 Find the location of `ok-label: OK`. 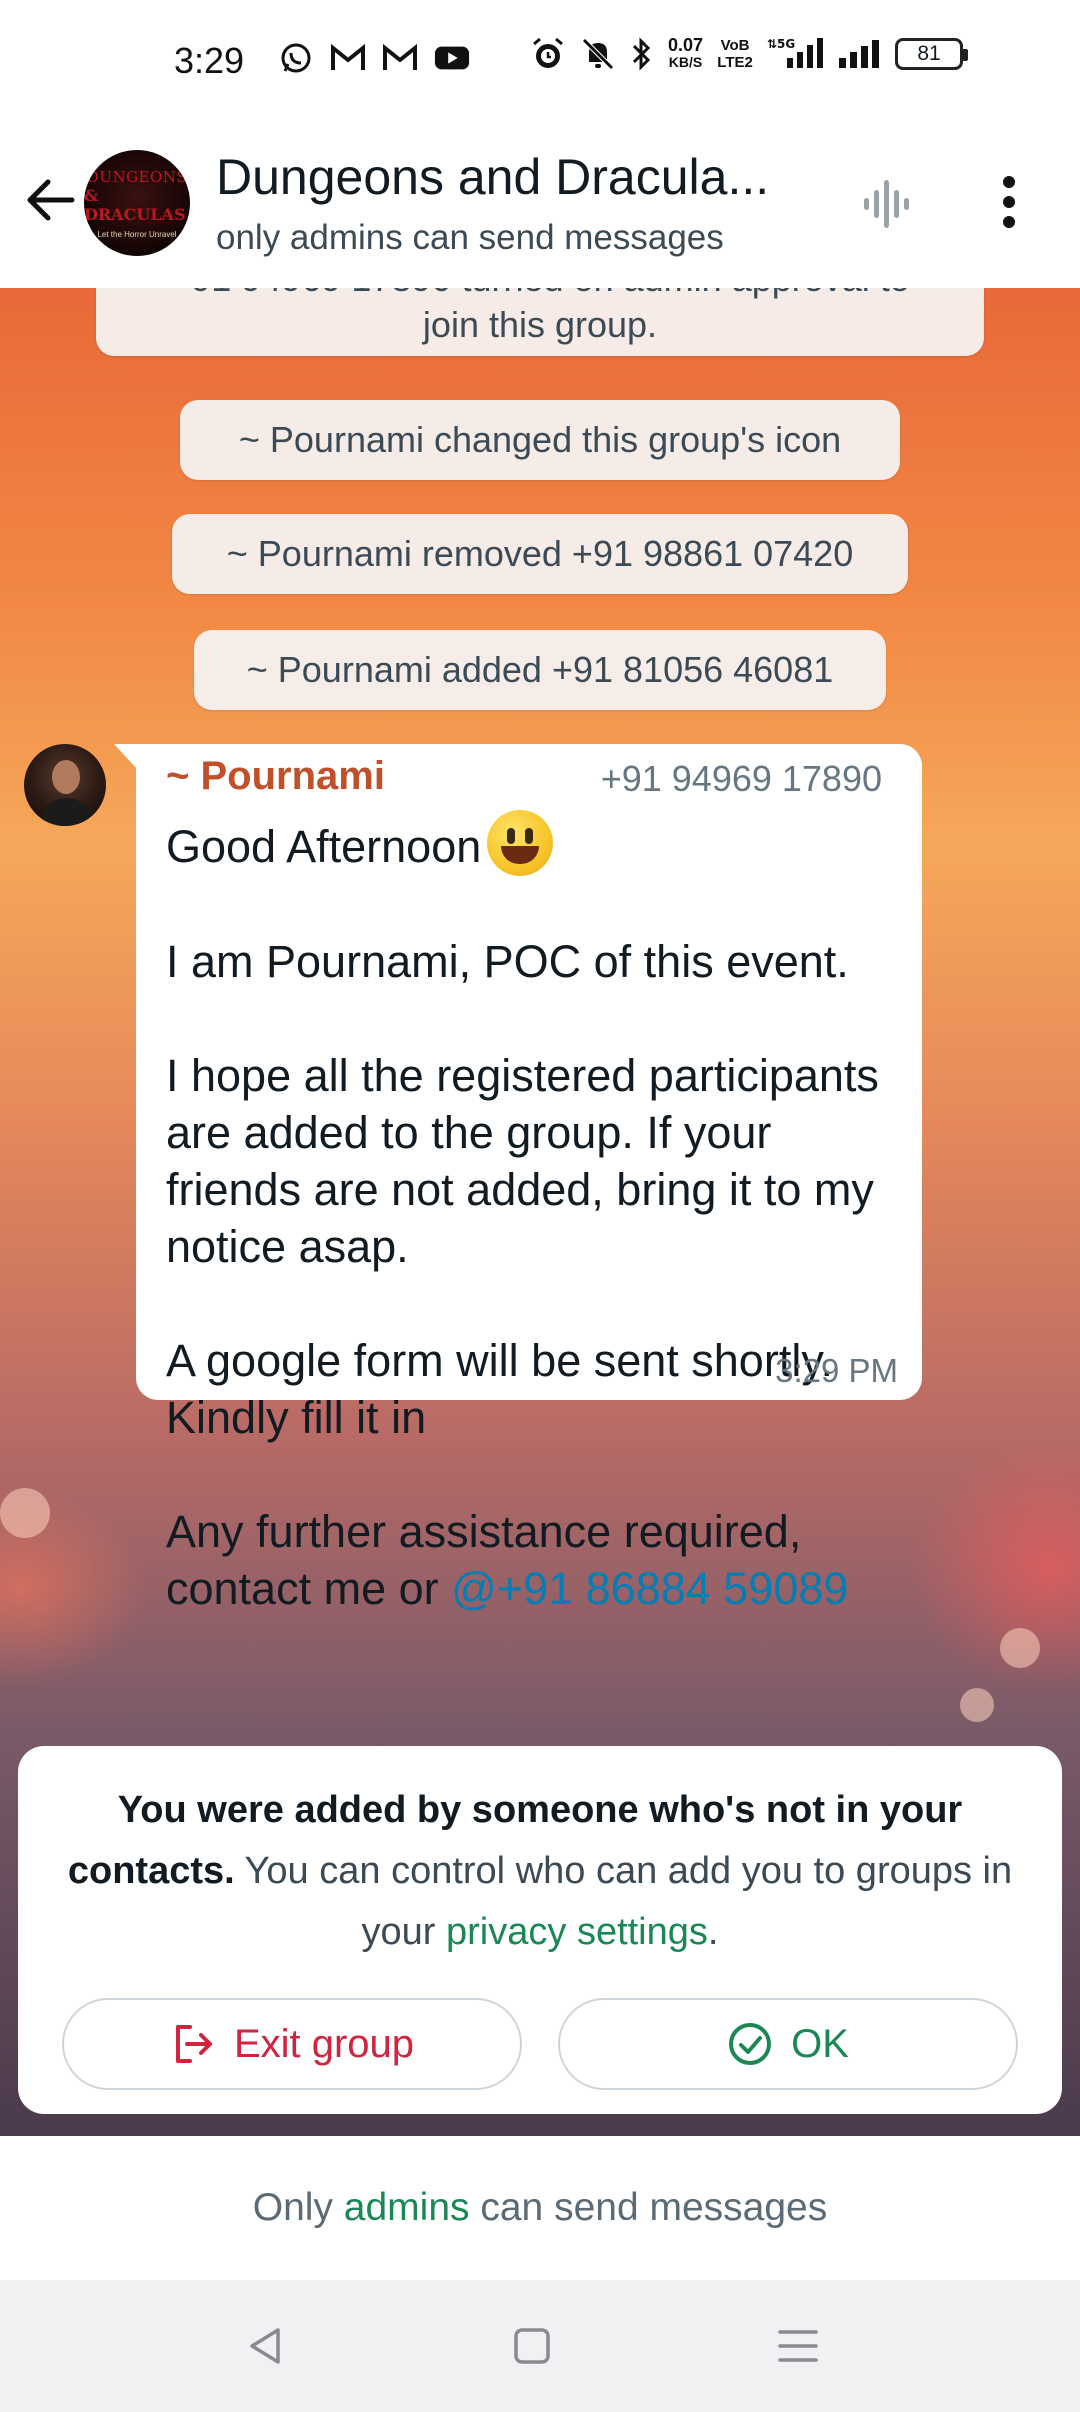

ok-label: OK is located at coordinates (820, 2043).